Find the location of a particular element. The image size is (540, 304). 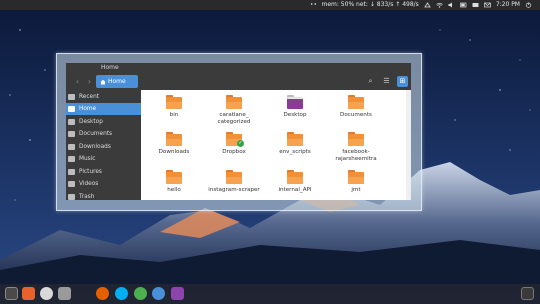

file-item-bin: bin is located at coordinates (174, 107).